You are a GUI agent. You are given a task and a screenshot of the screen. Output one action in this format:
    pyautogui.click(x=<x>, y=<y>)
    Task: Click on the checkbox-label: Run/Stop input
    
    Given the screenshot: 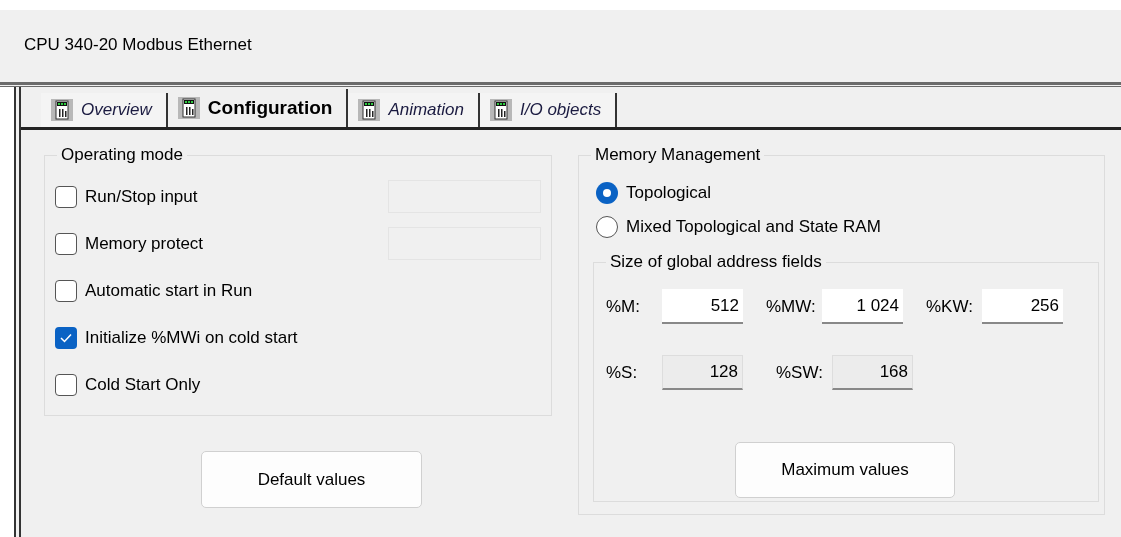 What is the action you would take?
    pyautogui.click(x=141, y=196)
    